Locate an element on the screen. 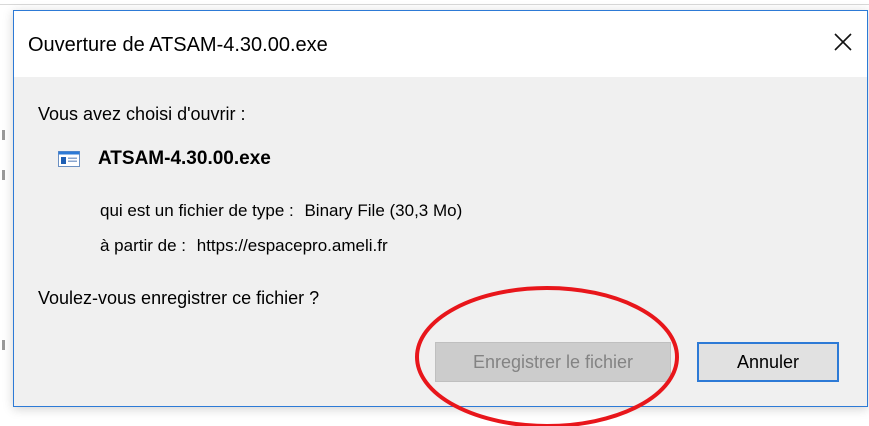 The image size is (869, 426). file-source-value: https://espacepro.ameli.fr is located at coordinates (292, 245).